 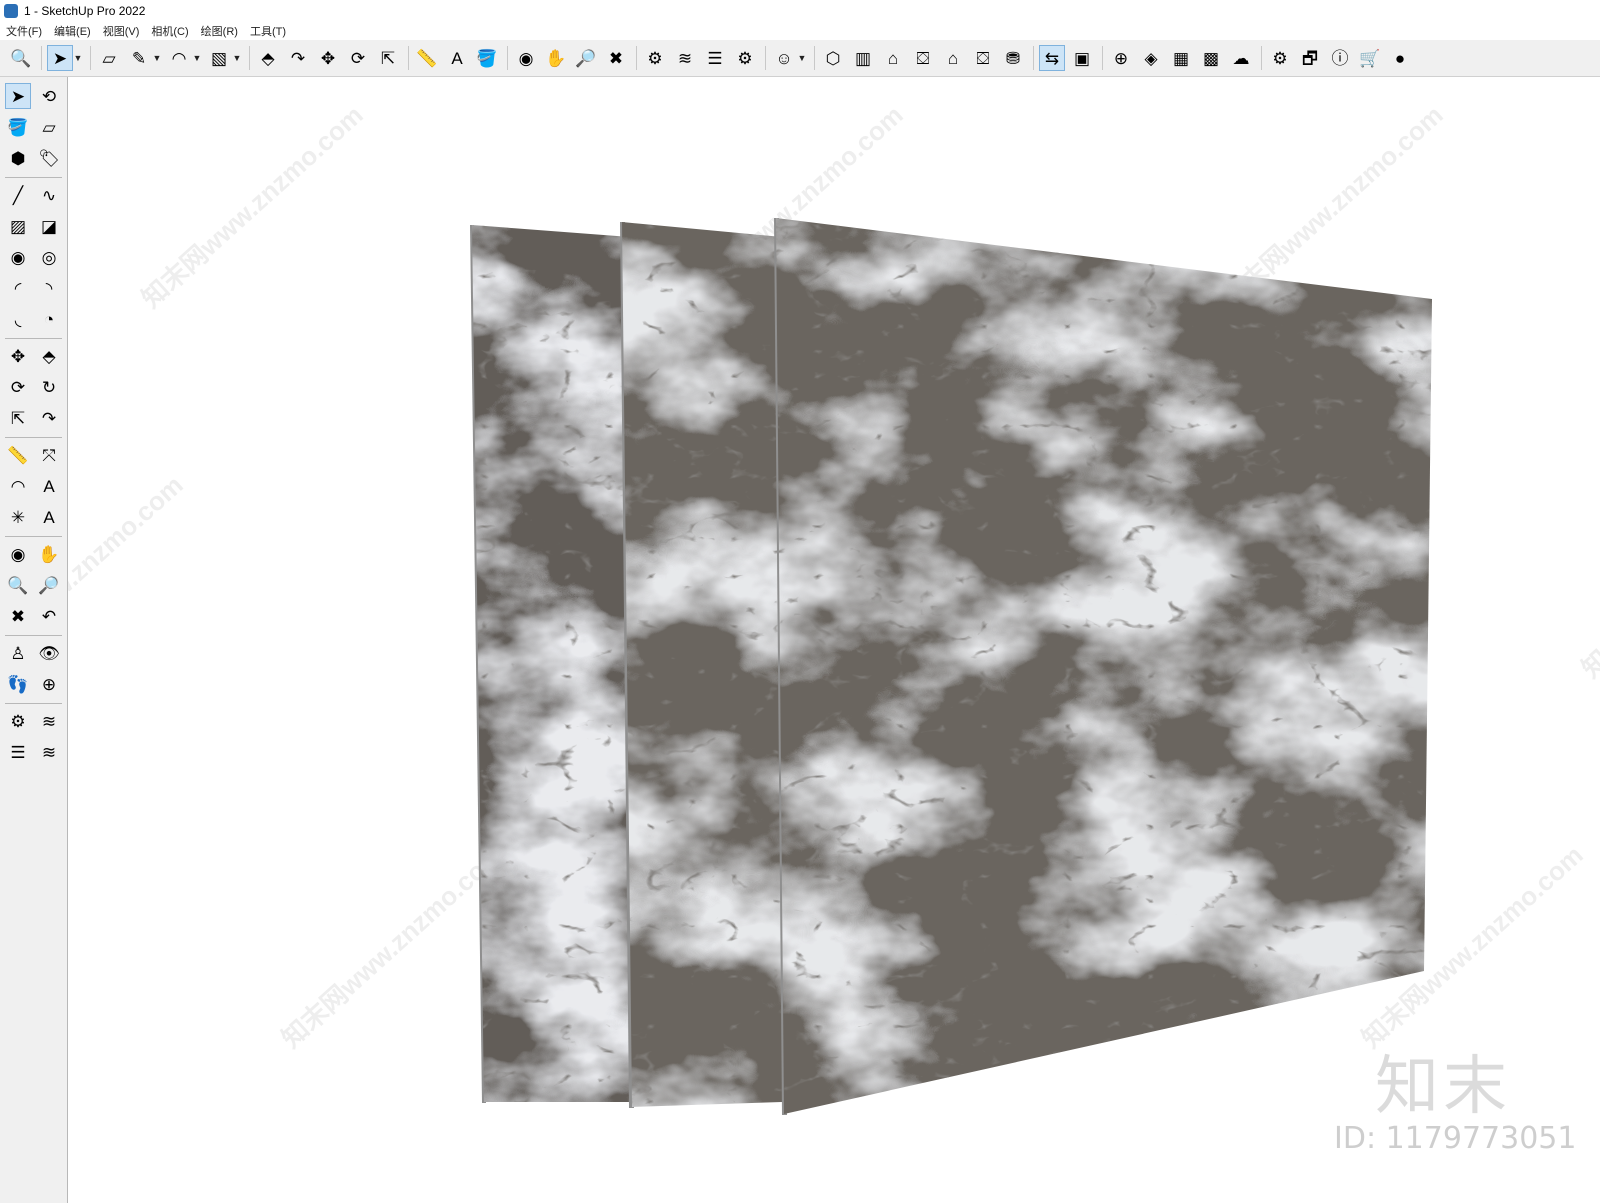 I want to click on walk-icon: 👣, so click(x=18, y=684).